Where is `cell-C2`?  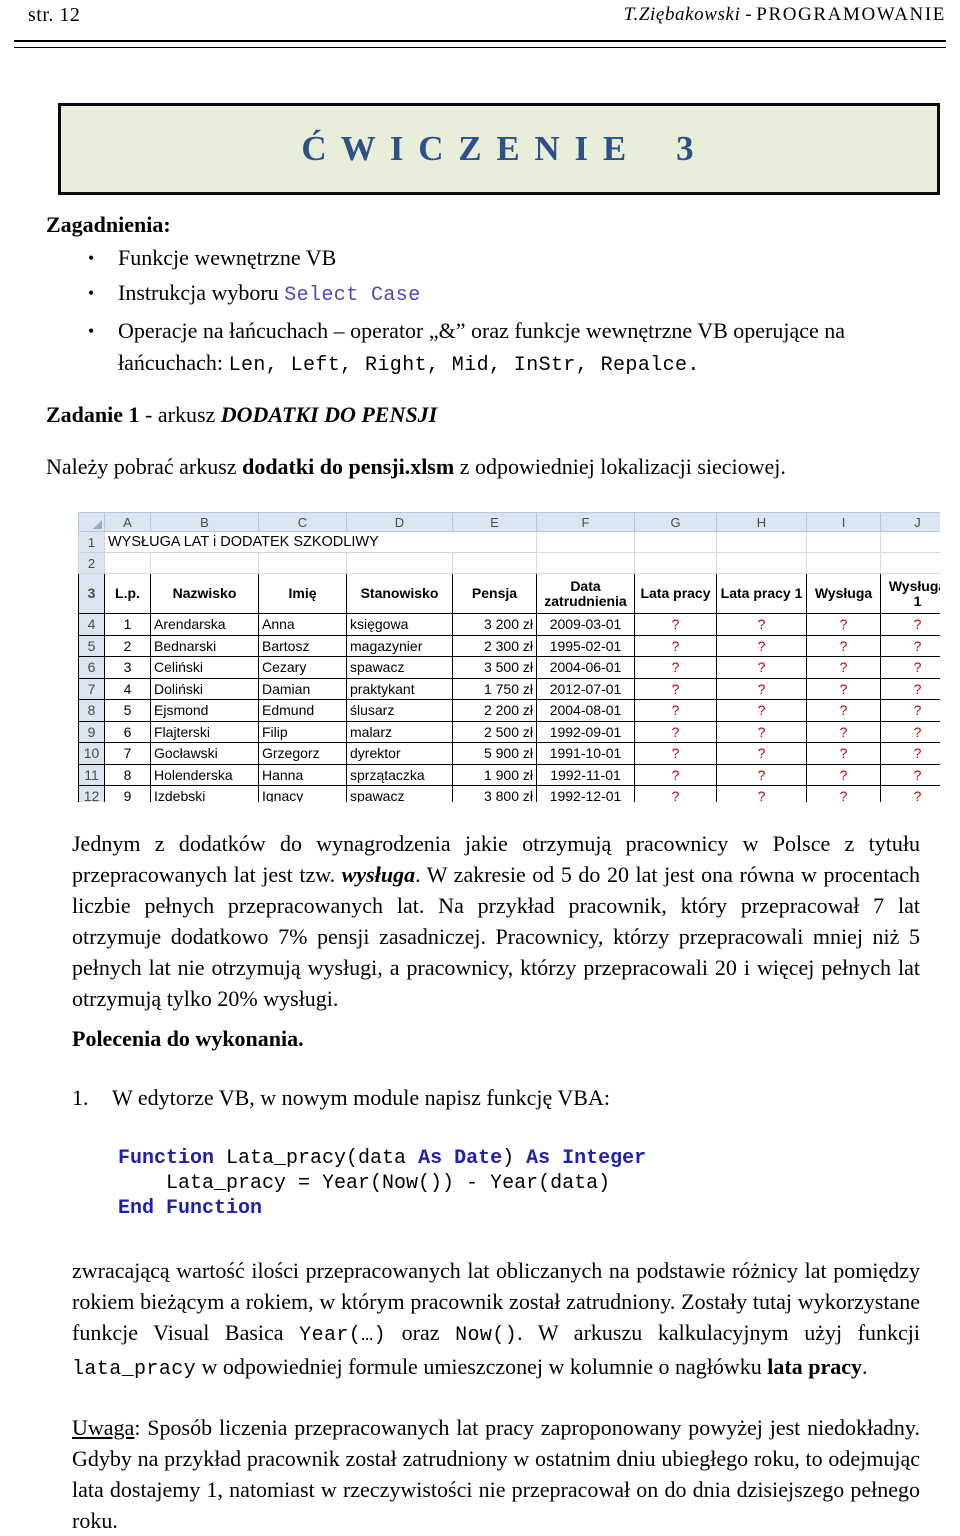 cell-C2 is located at coordinates (302, 563).